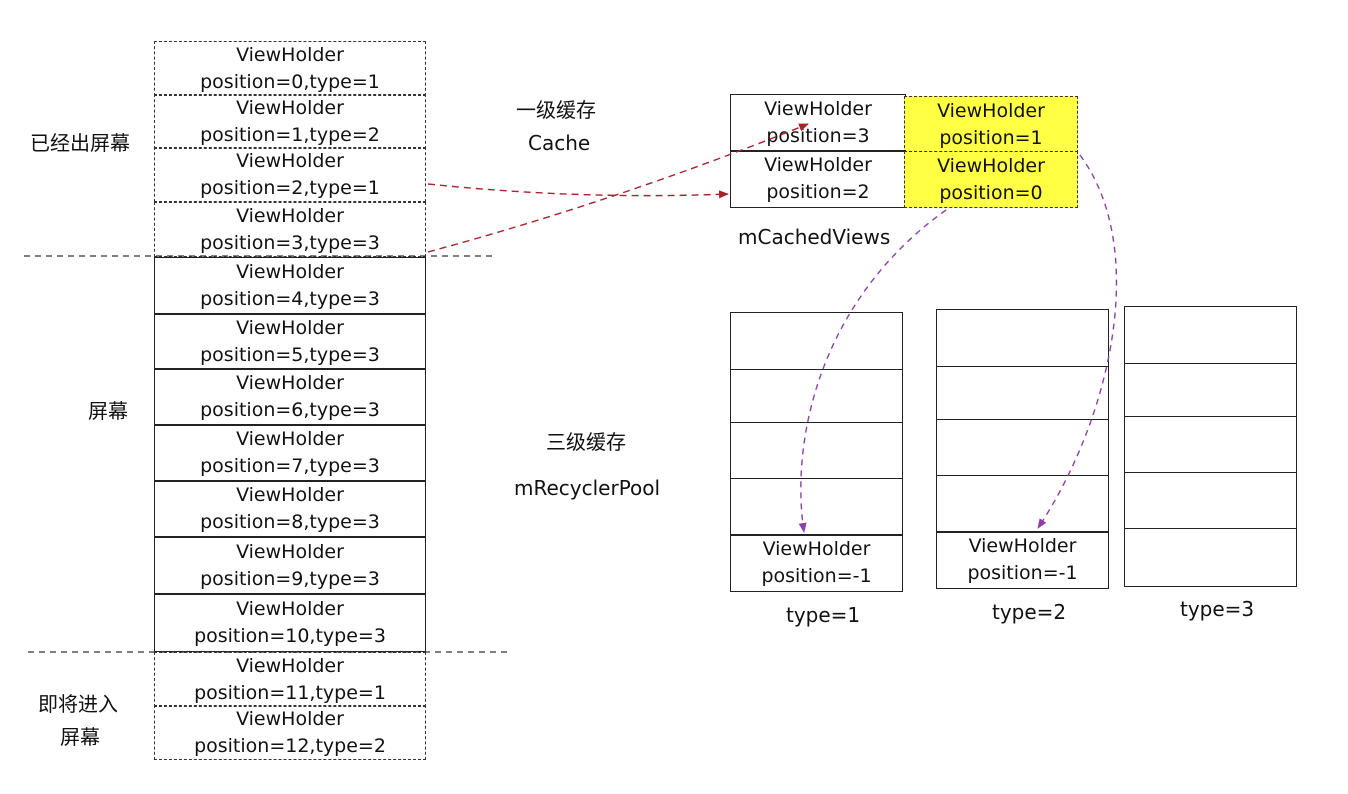 Image resolution: width=1348 pixels, height=794 pixels. I want to click on list-item: ViewHolder position=12,type=2, so click(290, 732).